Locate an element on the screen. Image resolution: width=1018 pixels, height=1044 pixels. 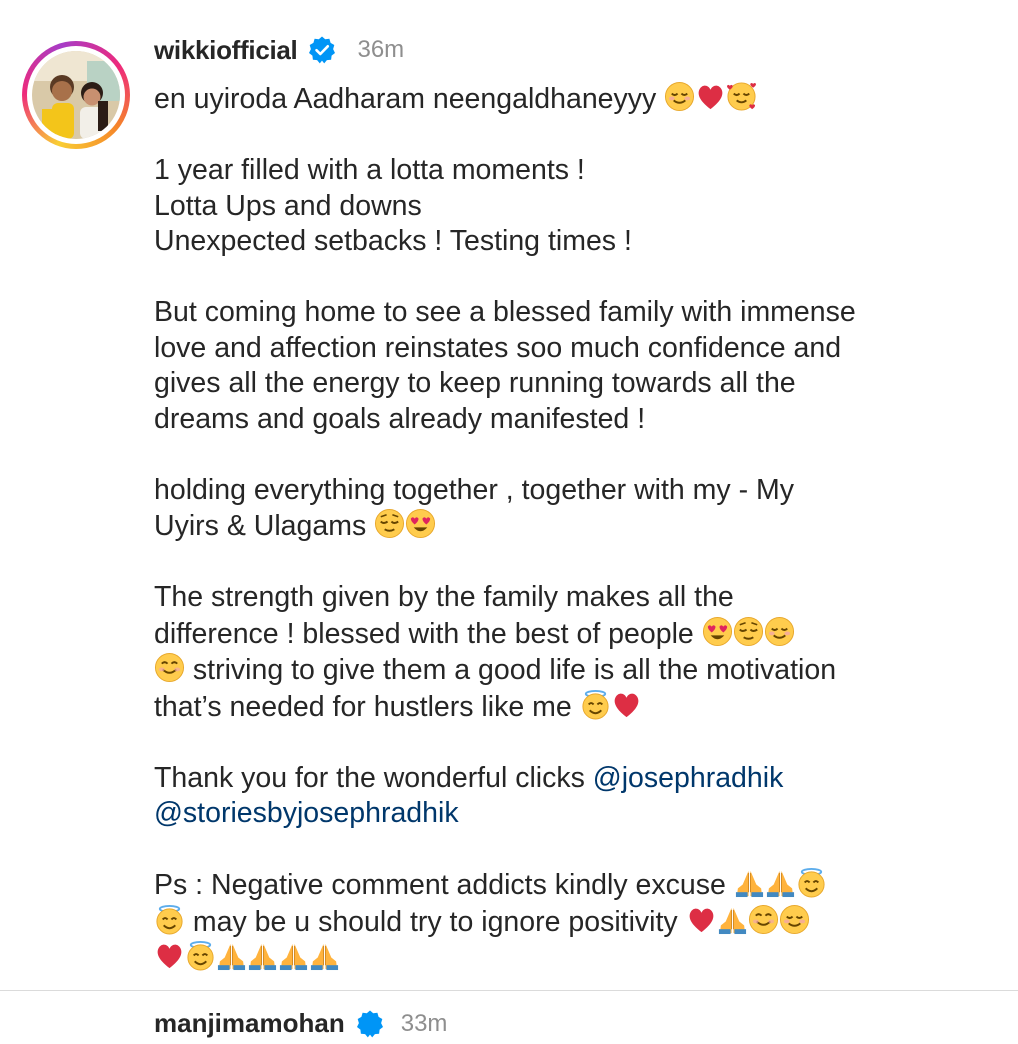
caption-line: en uyiroda Aadharam neengaldhaneyyy is located at coordinates (574, 99).